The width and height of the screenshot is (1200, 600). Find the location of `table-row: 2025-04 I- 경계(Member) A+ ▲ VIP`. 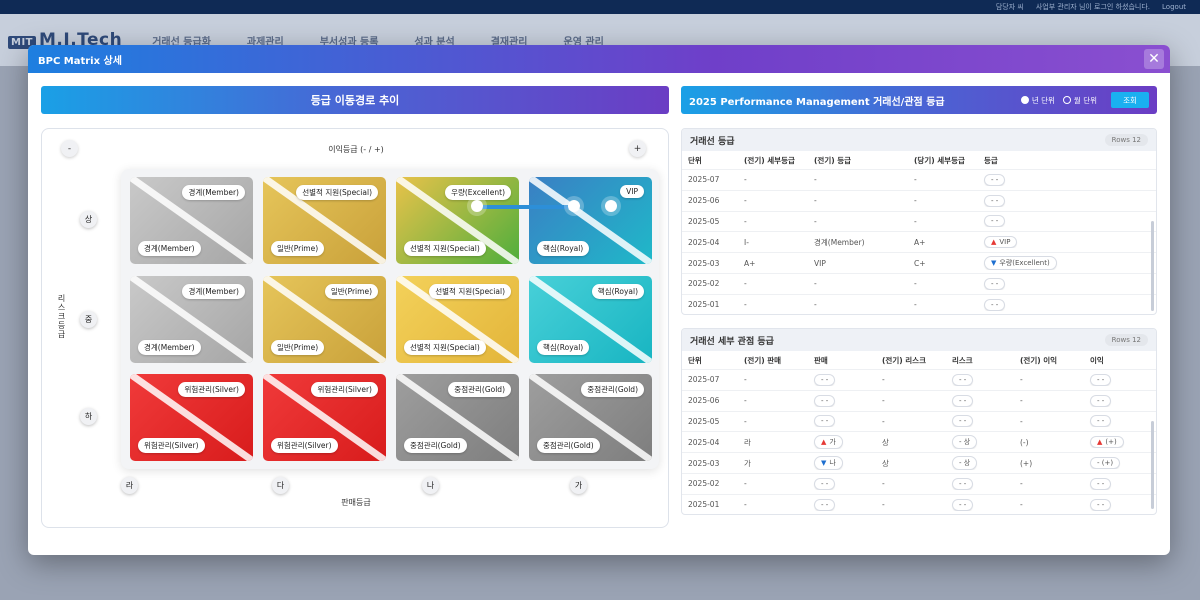

table-row: 2025-04 I- 경계(Member) A+ ▲ VIP is located at coordinates (919, 243).